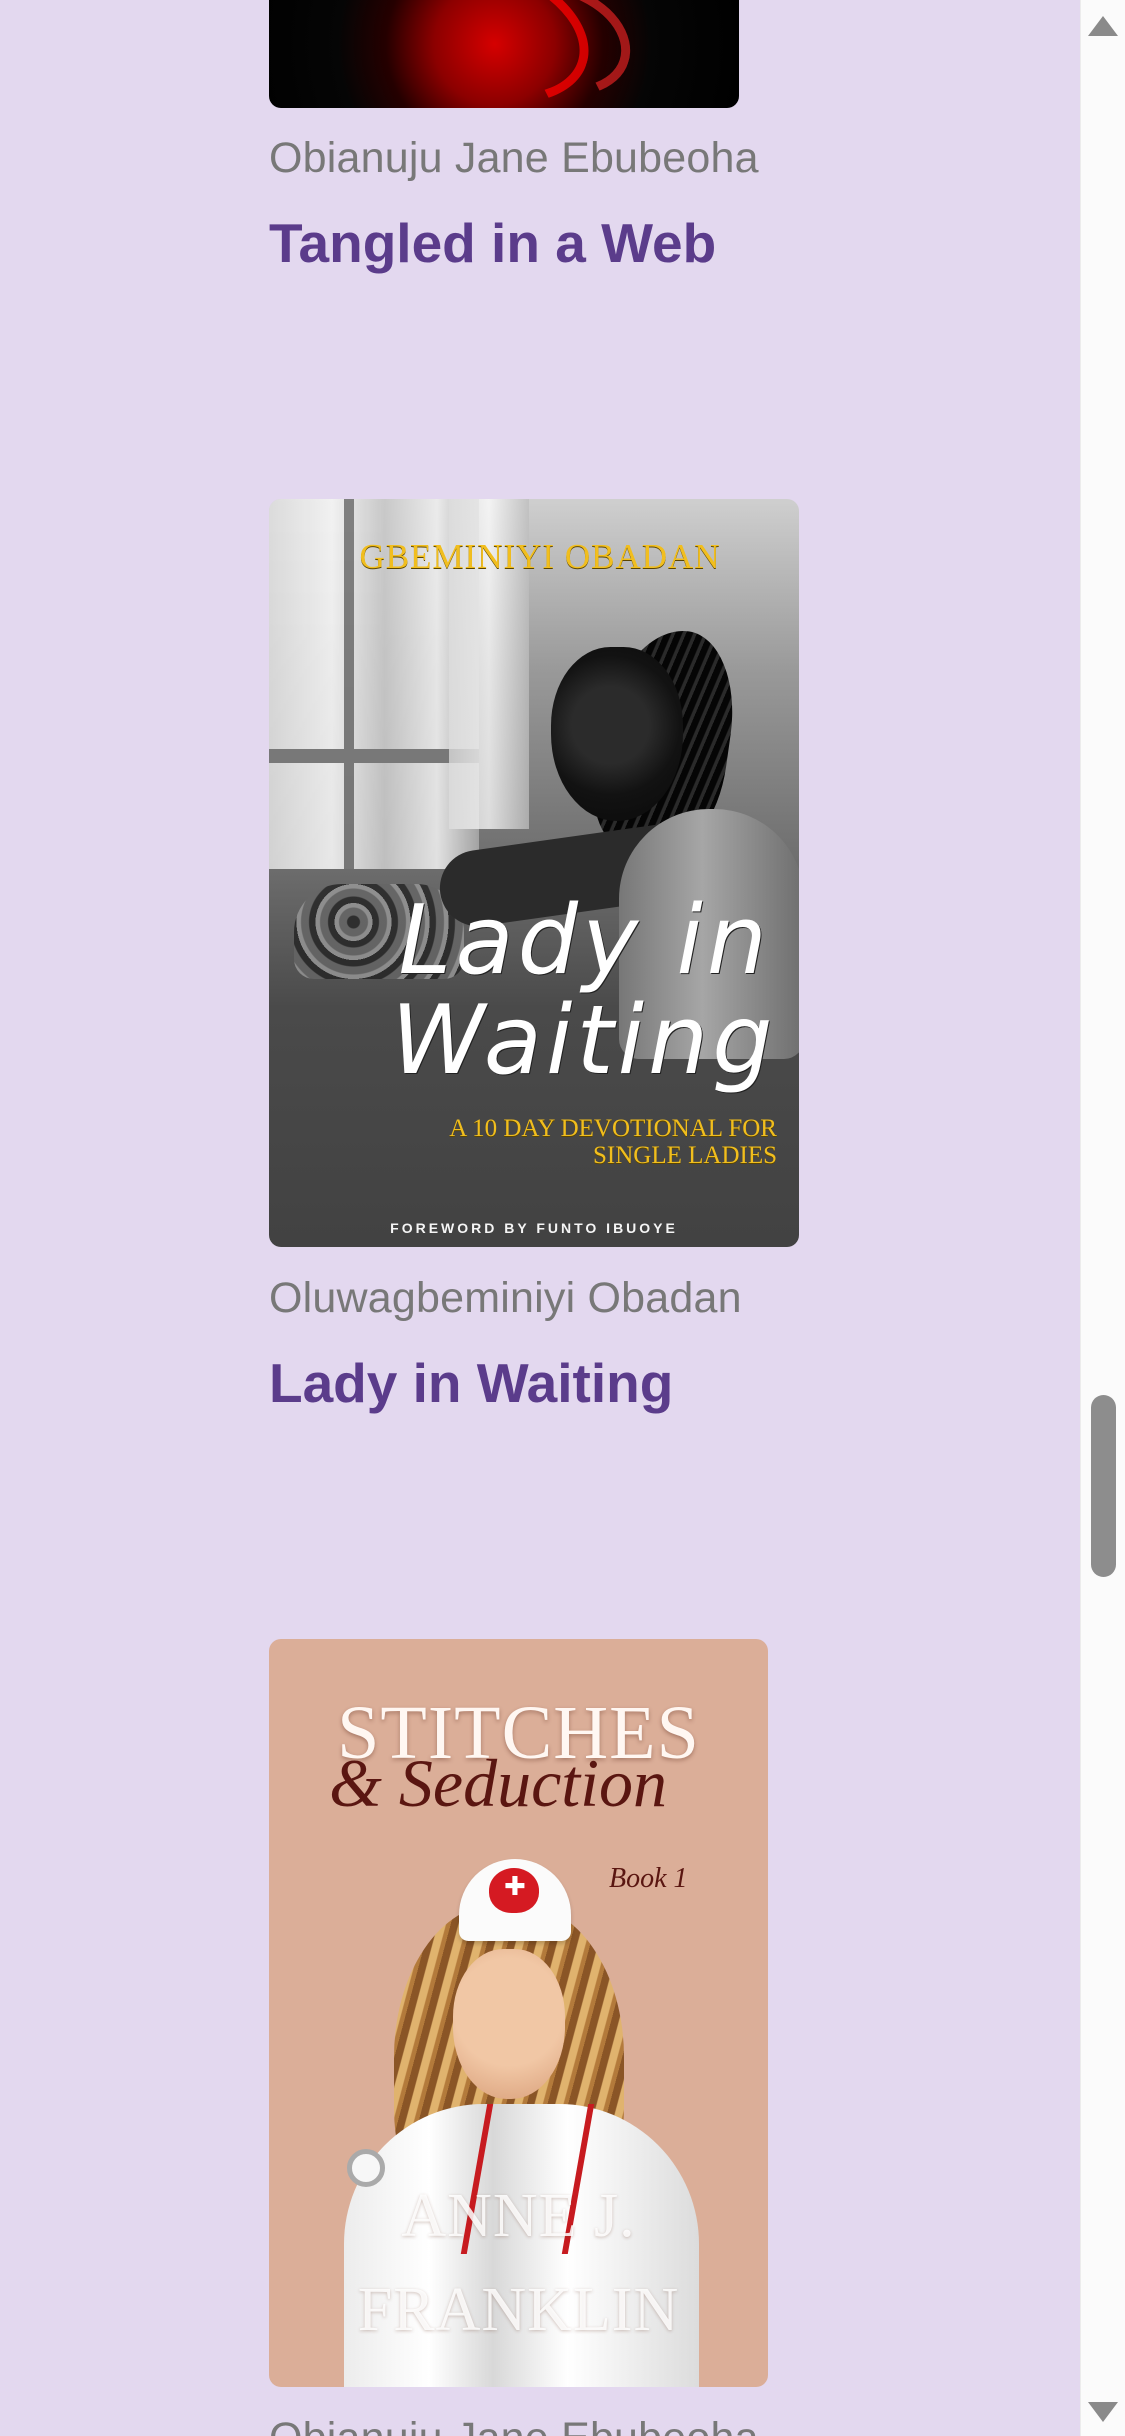 The image size is (1125, 2436). What do you see at coordinates (498, 1783) in the screenshot?
I see `cover-subtitle-text: & Seduction` at bounding box center [498, 1783].